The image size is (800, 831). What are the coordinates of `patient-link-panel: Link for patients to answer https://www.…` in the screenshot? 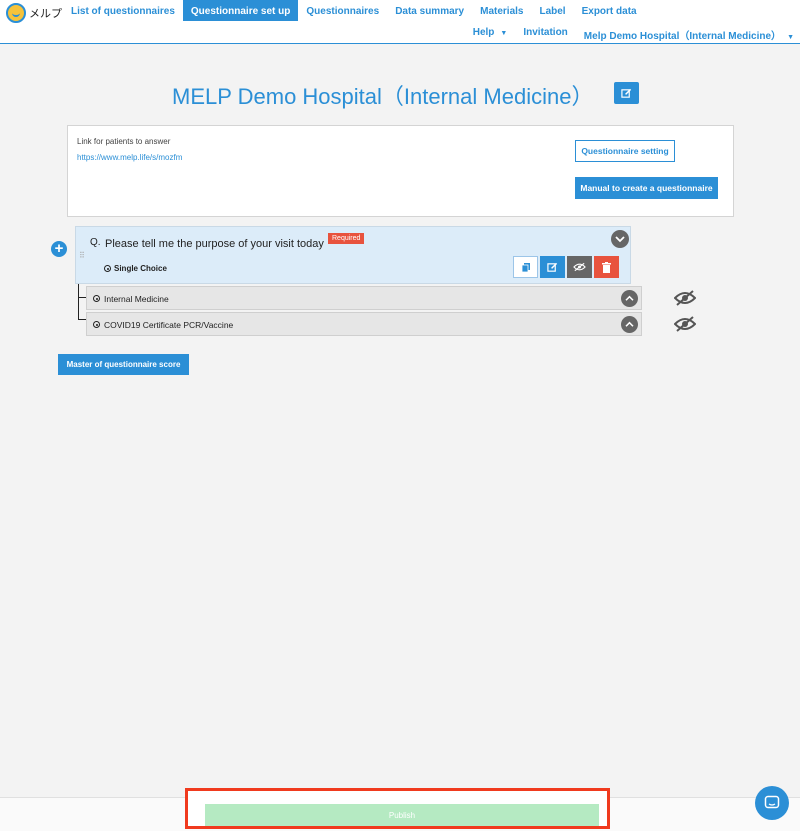 It's located at (400, 171).